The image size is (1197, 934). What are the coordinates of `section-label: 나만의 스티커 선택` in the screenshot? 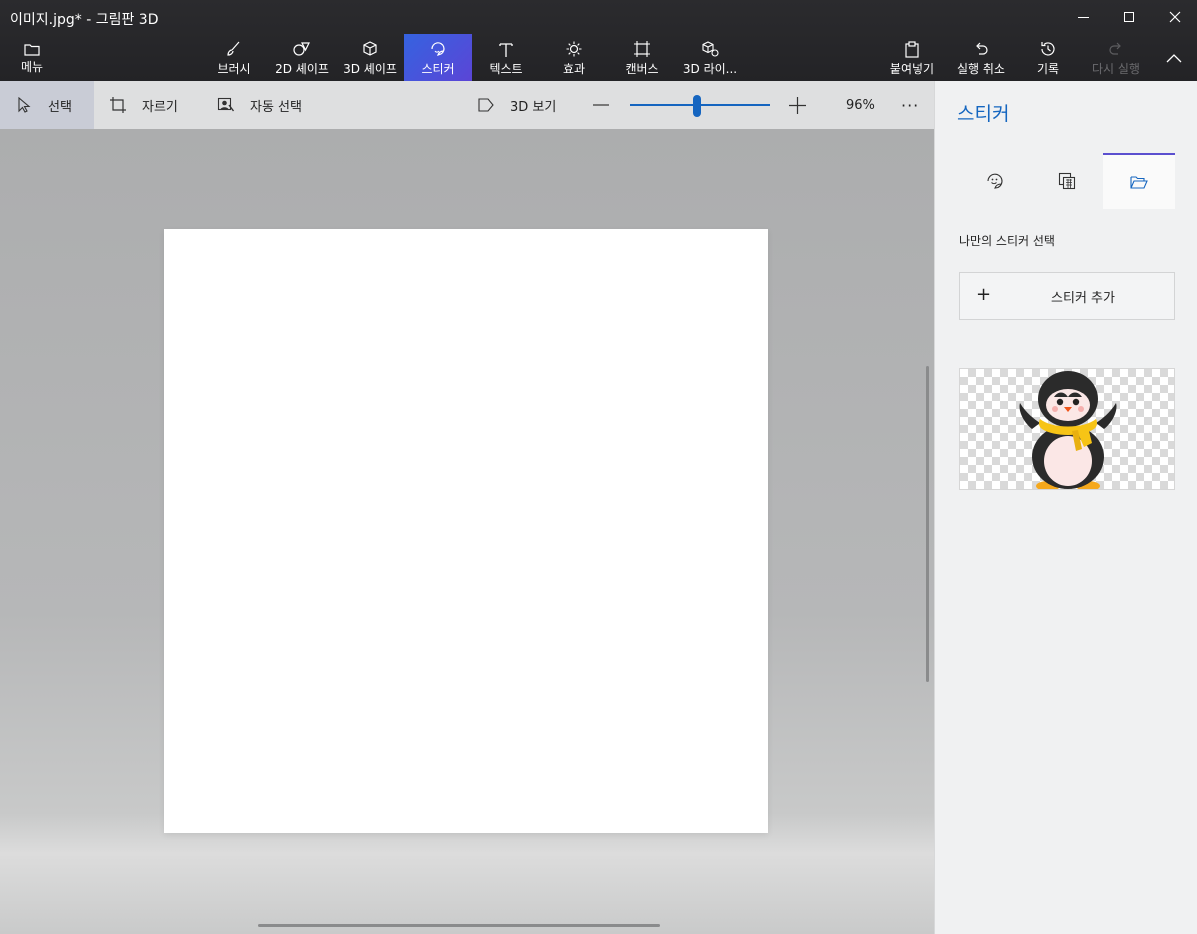 It's located at (1007, 241).